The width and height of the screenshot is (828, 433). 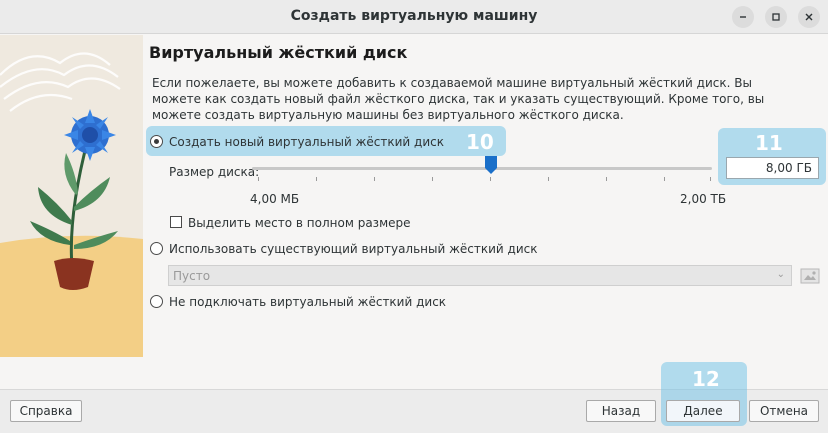 What do you see at coordinates (275, 199) in the screenshot?
I see `slider-min-label: 4,00 МБ` at bounding box center [275, 199].